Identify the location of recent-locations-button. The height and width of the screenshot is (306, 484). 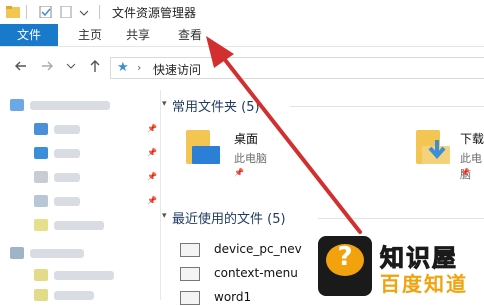
(71, 68).